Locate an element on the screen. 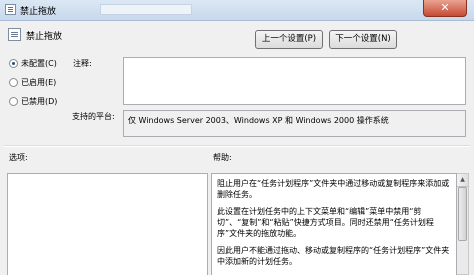  setting-title: 禁止拖放 is located at coordinates (44, 37).